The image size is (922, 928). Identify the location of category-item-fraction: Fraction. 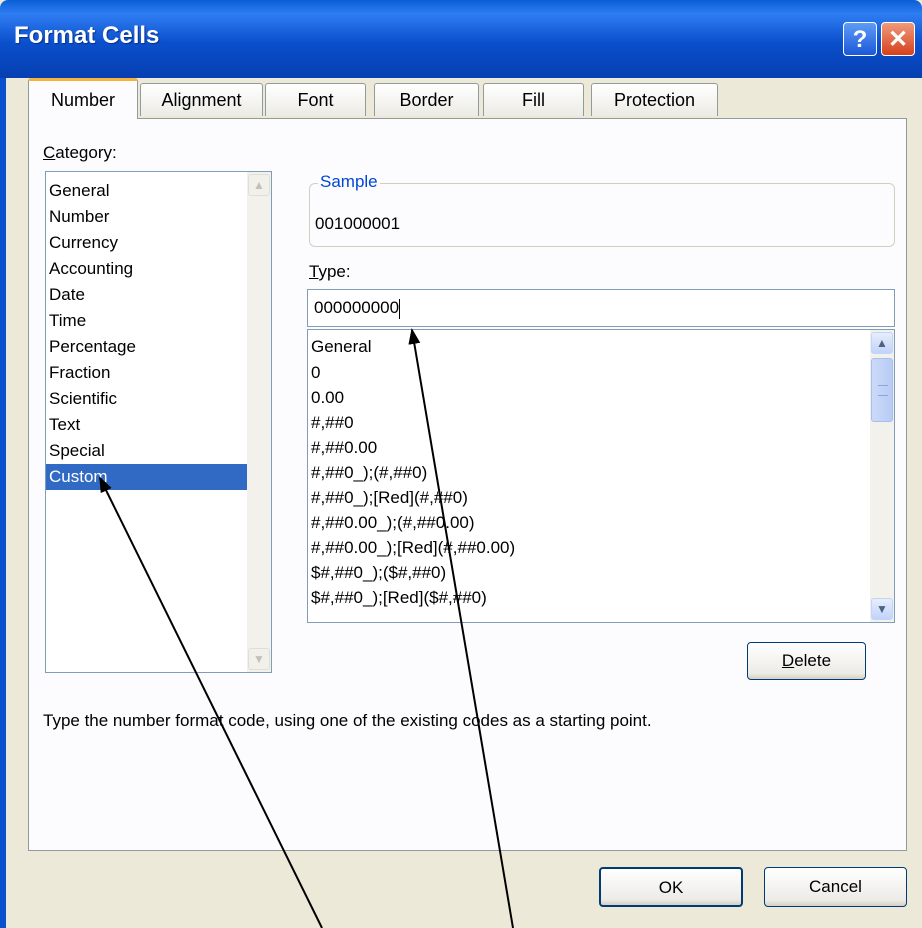
(79, 373).